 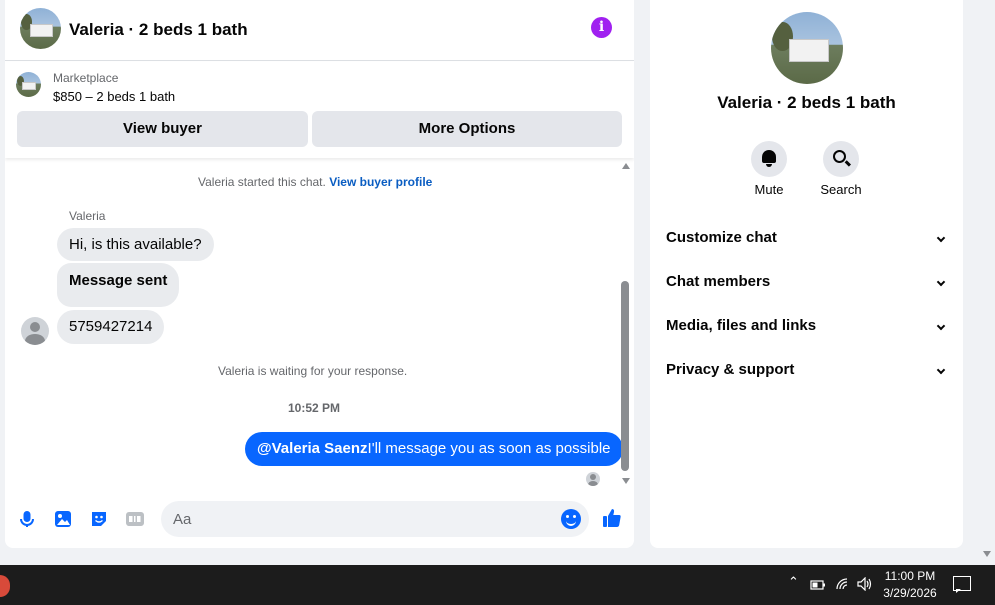 What do you see at coordinates (843, 584) in the screenshot?
I see `wifi-icon` at bounding box center [843, 584].